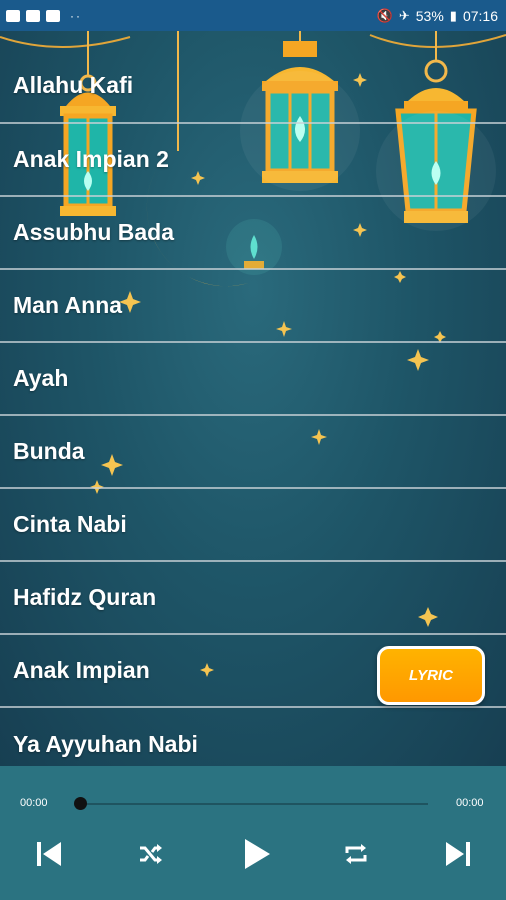 Image resolution: width=506 pixels, height=900 pixels. I want to click on play-icon, so click(257, 854).